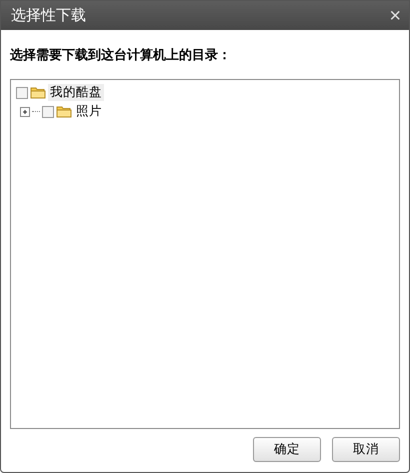 This screenshot has height=473, width=410. I want to click on window-title: 选择性下载, so click(48, 15).